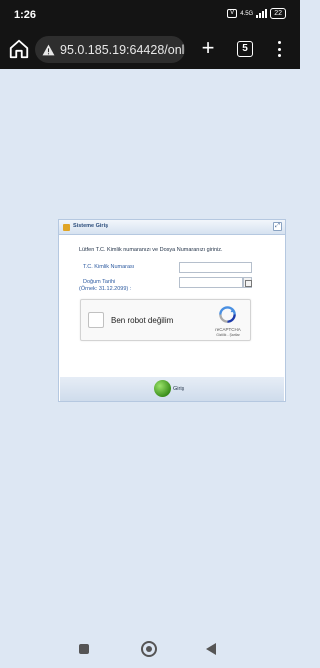 The width and height of the screenshot is (320, 668). What do you see at coordinates (178, 389) in the screenshot?
I see `giris-button-label: Giriş` at bounding box center [178, 389].